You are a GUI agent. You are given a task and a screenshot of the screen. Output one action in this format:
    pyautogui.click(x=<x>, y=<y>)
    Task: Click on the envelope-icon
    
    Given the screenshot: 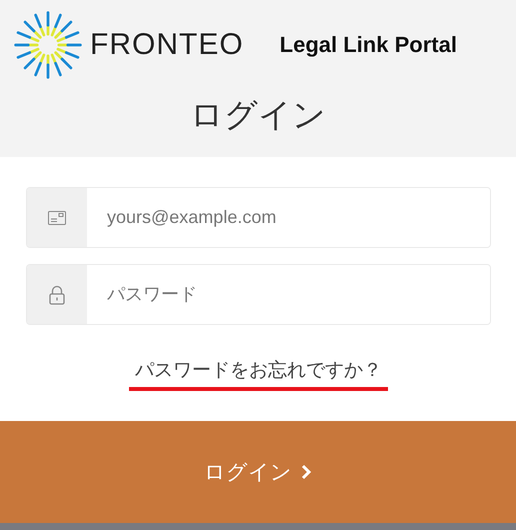 What is the action you would take?
    pyautogui.click(x=57, y=217)
    